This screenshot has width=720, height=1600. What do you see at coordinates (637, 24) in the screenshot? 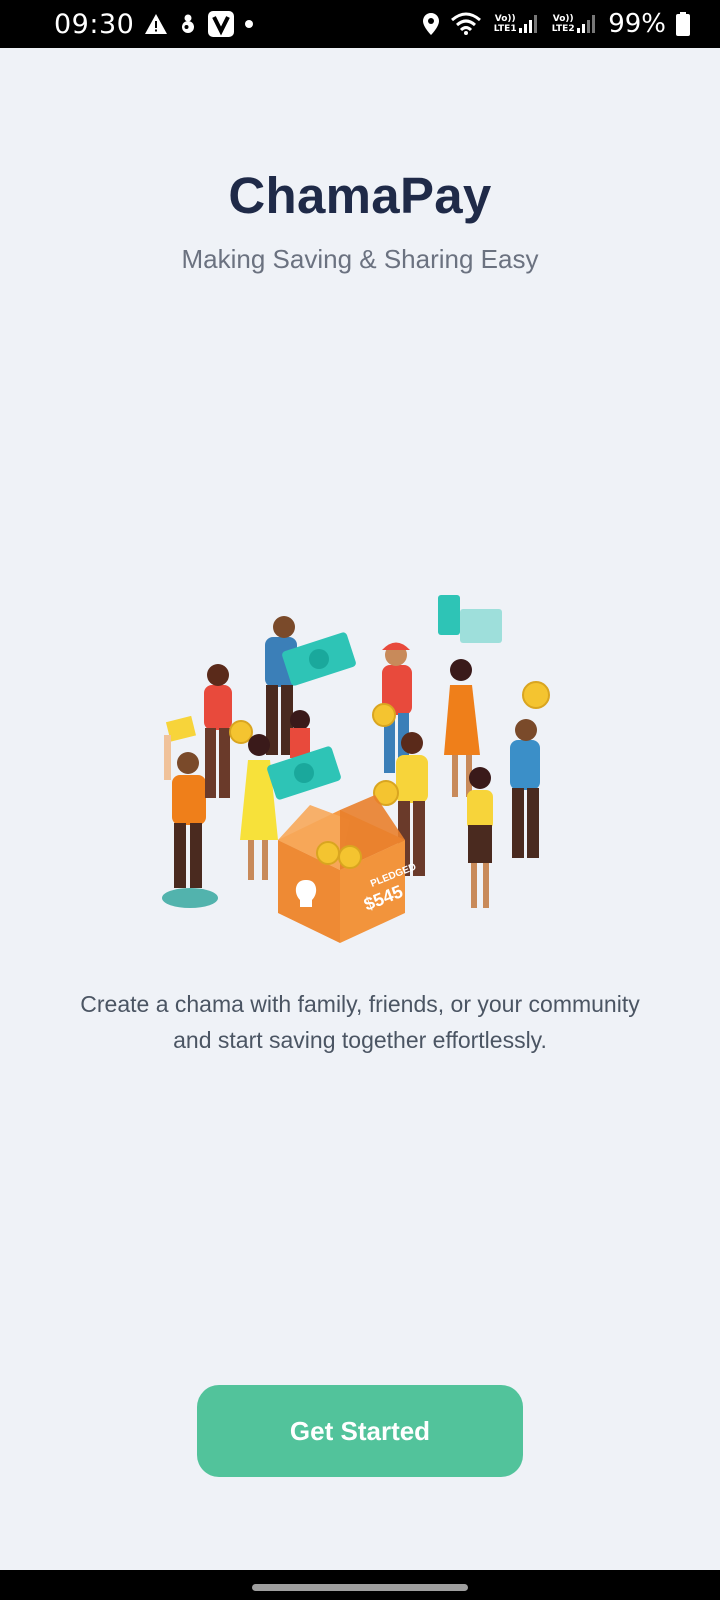
I see `battery-percent: 99%` at bounding box center [637, 24].